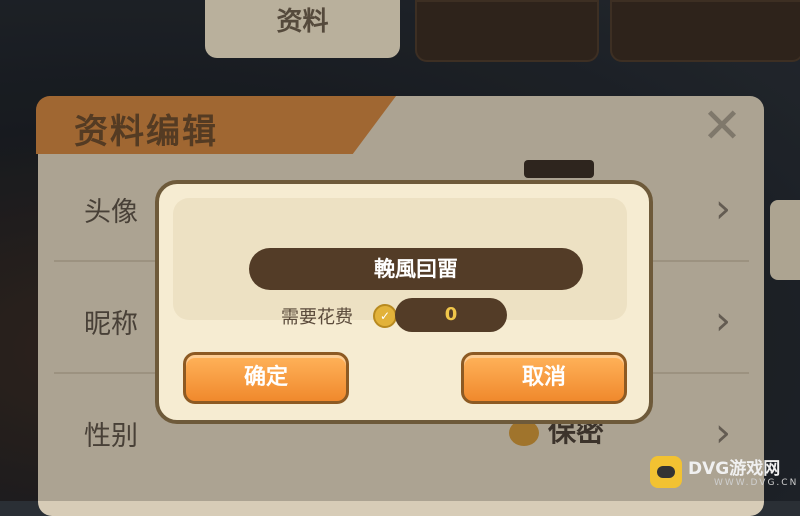  I want to click on cost-value: 0, so click(451, 315).